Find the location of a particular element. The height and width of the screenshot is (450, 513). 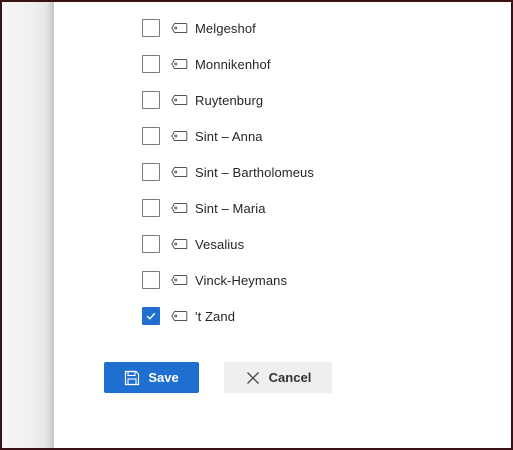

item-label: Monnikenhof is located at coordinates (233, 64).